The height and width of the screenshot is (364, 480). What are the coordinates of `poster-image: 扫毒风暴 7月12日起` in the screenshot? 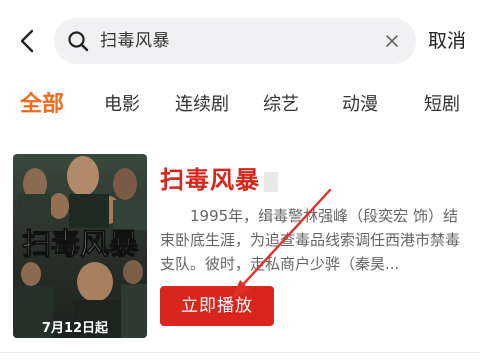 It's located at (80, 246).